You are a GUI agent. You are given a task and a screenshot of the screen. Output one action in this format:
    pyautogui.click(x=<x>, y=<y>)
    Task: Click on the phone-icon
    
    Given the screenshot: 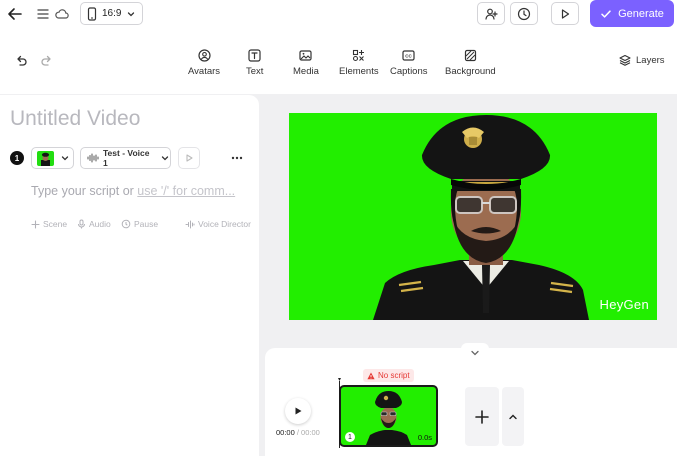 What is the action you would take?
    pyautogui.click(x=92, y=13)
    